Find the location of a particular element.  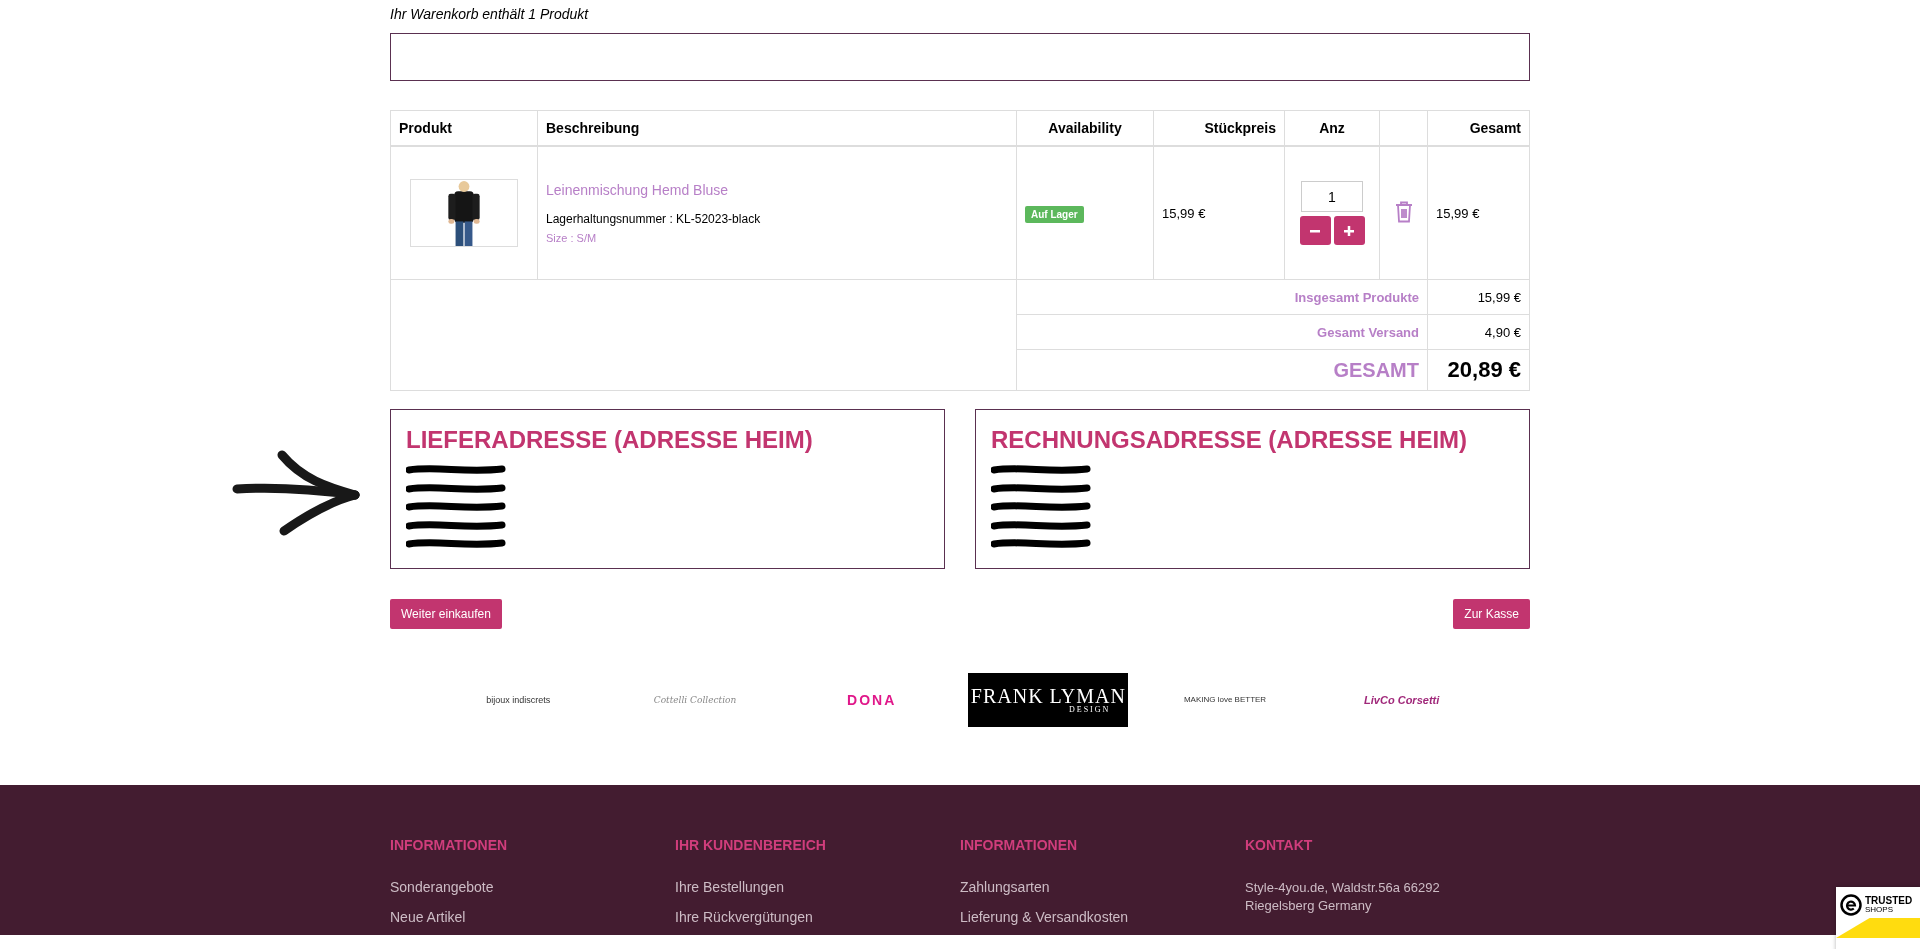

total-label: Gesamt Versand is located at coordinates (1368, 332).